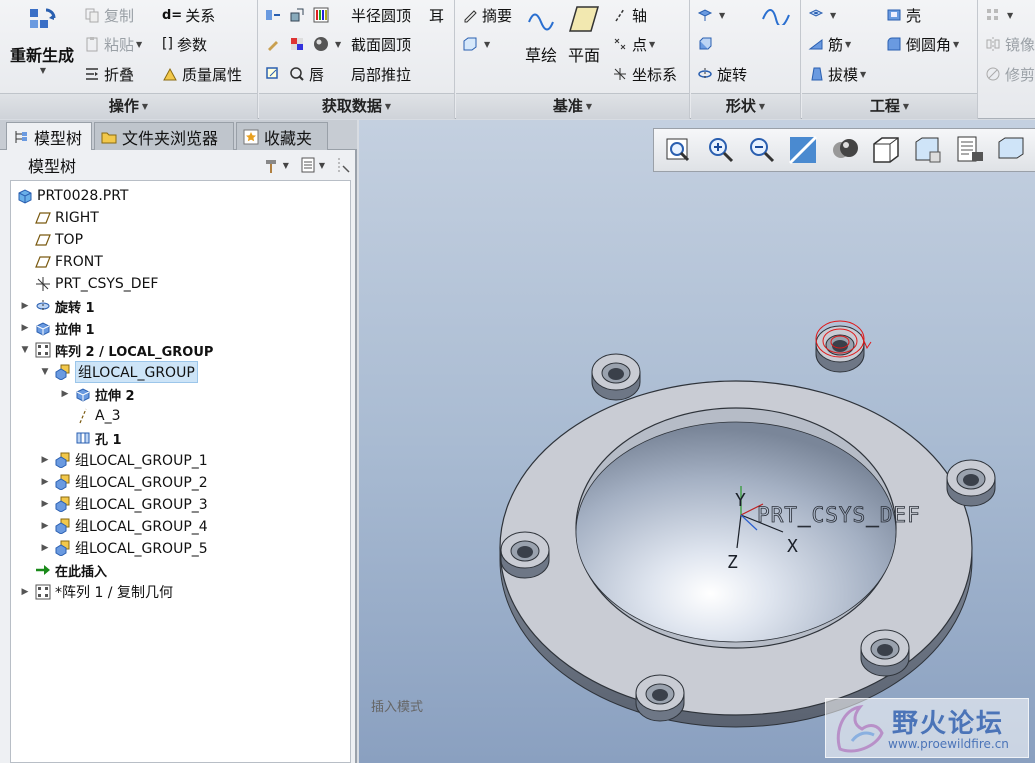 The height and width of the screenshot is (763, 1035). Describe the element at coordinates (184, 44) in the screenshot. I see `parameters-button: [] 参数` at that location.